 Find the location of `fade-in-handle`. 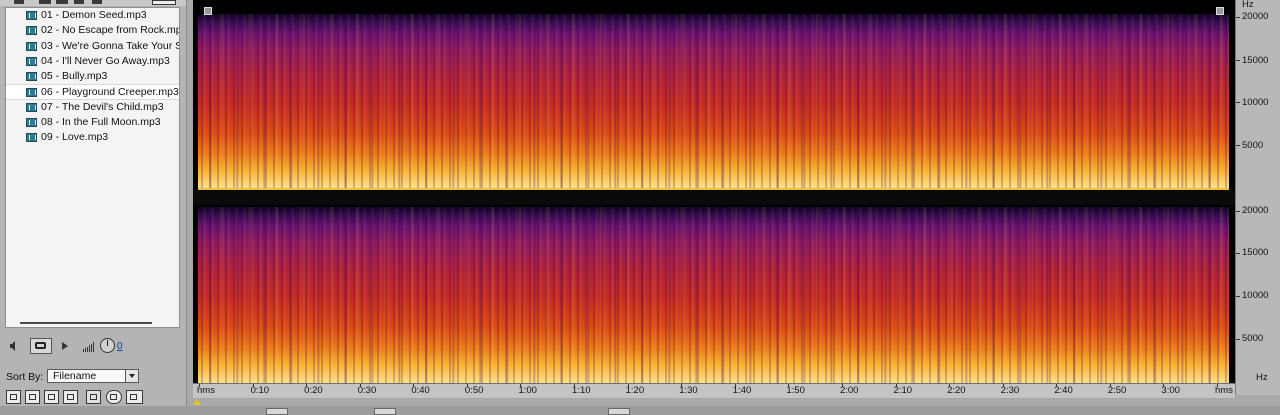

fade-in-handle is located at coordinates (208, 11).